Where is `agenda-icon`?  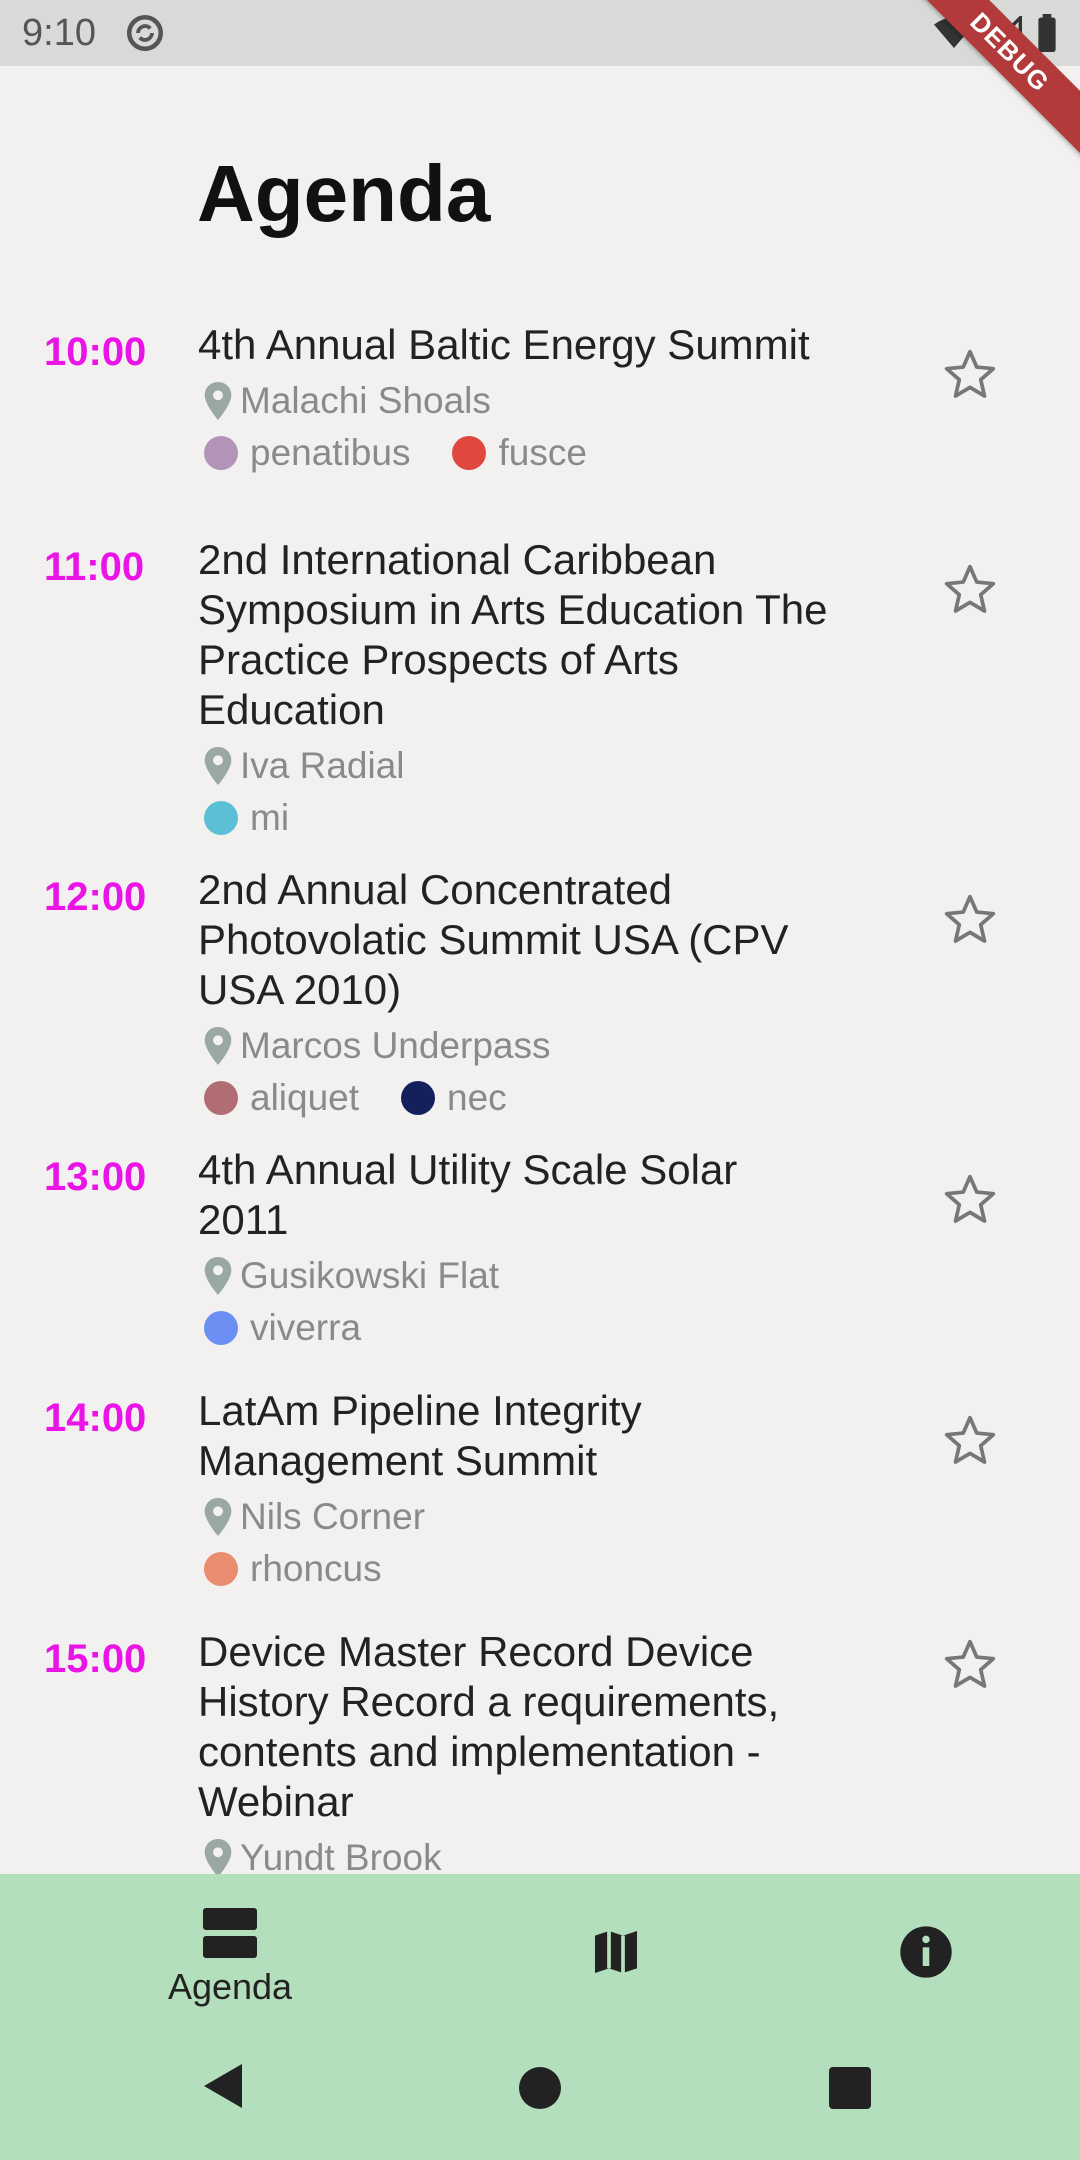 agenda-icon is located at coordinates (230, 1933).